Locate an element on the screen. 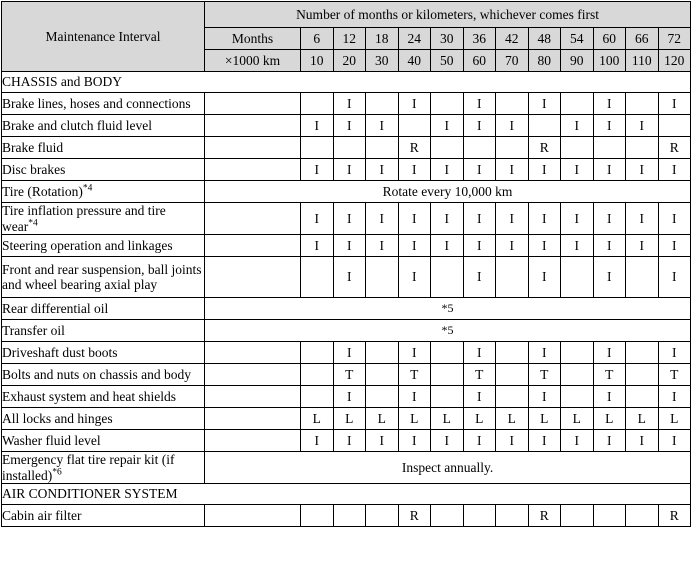 This screenshot has width=691, height=566. interval-cell-66mo is located at coordinates (642, 375).